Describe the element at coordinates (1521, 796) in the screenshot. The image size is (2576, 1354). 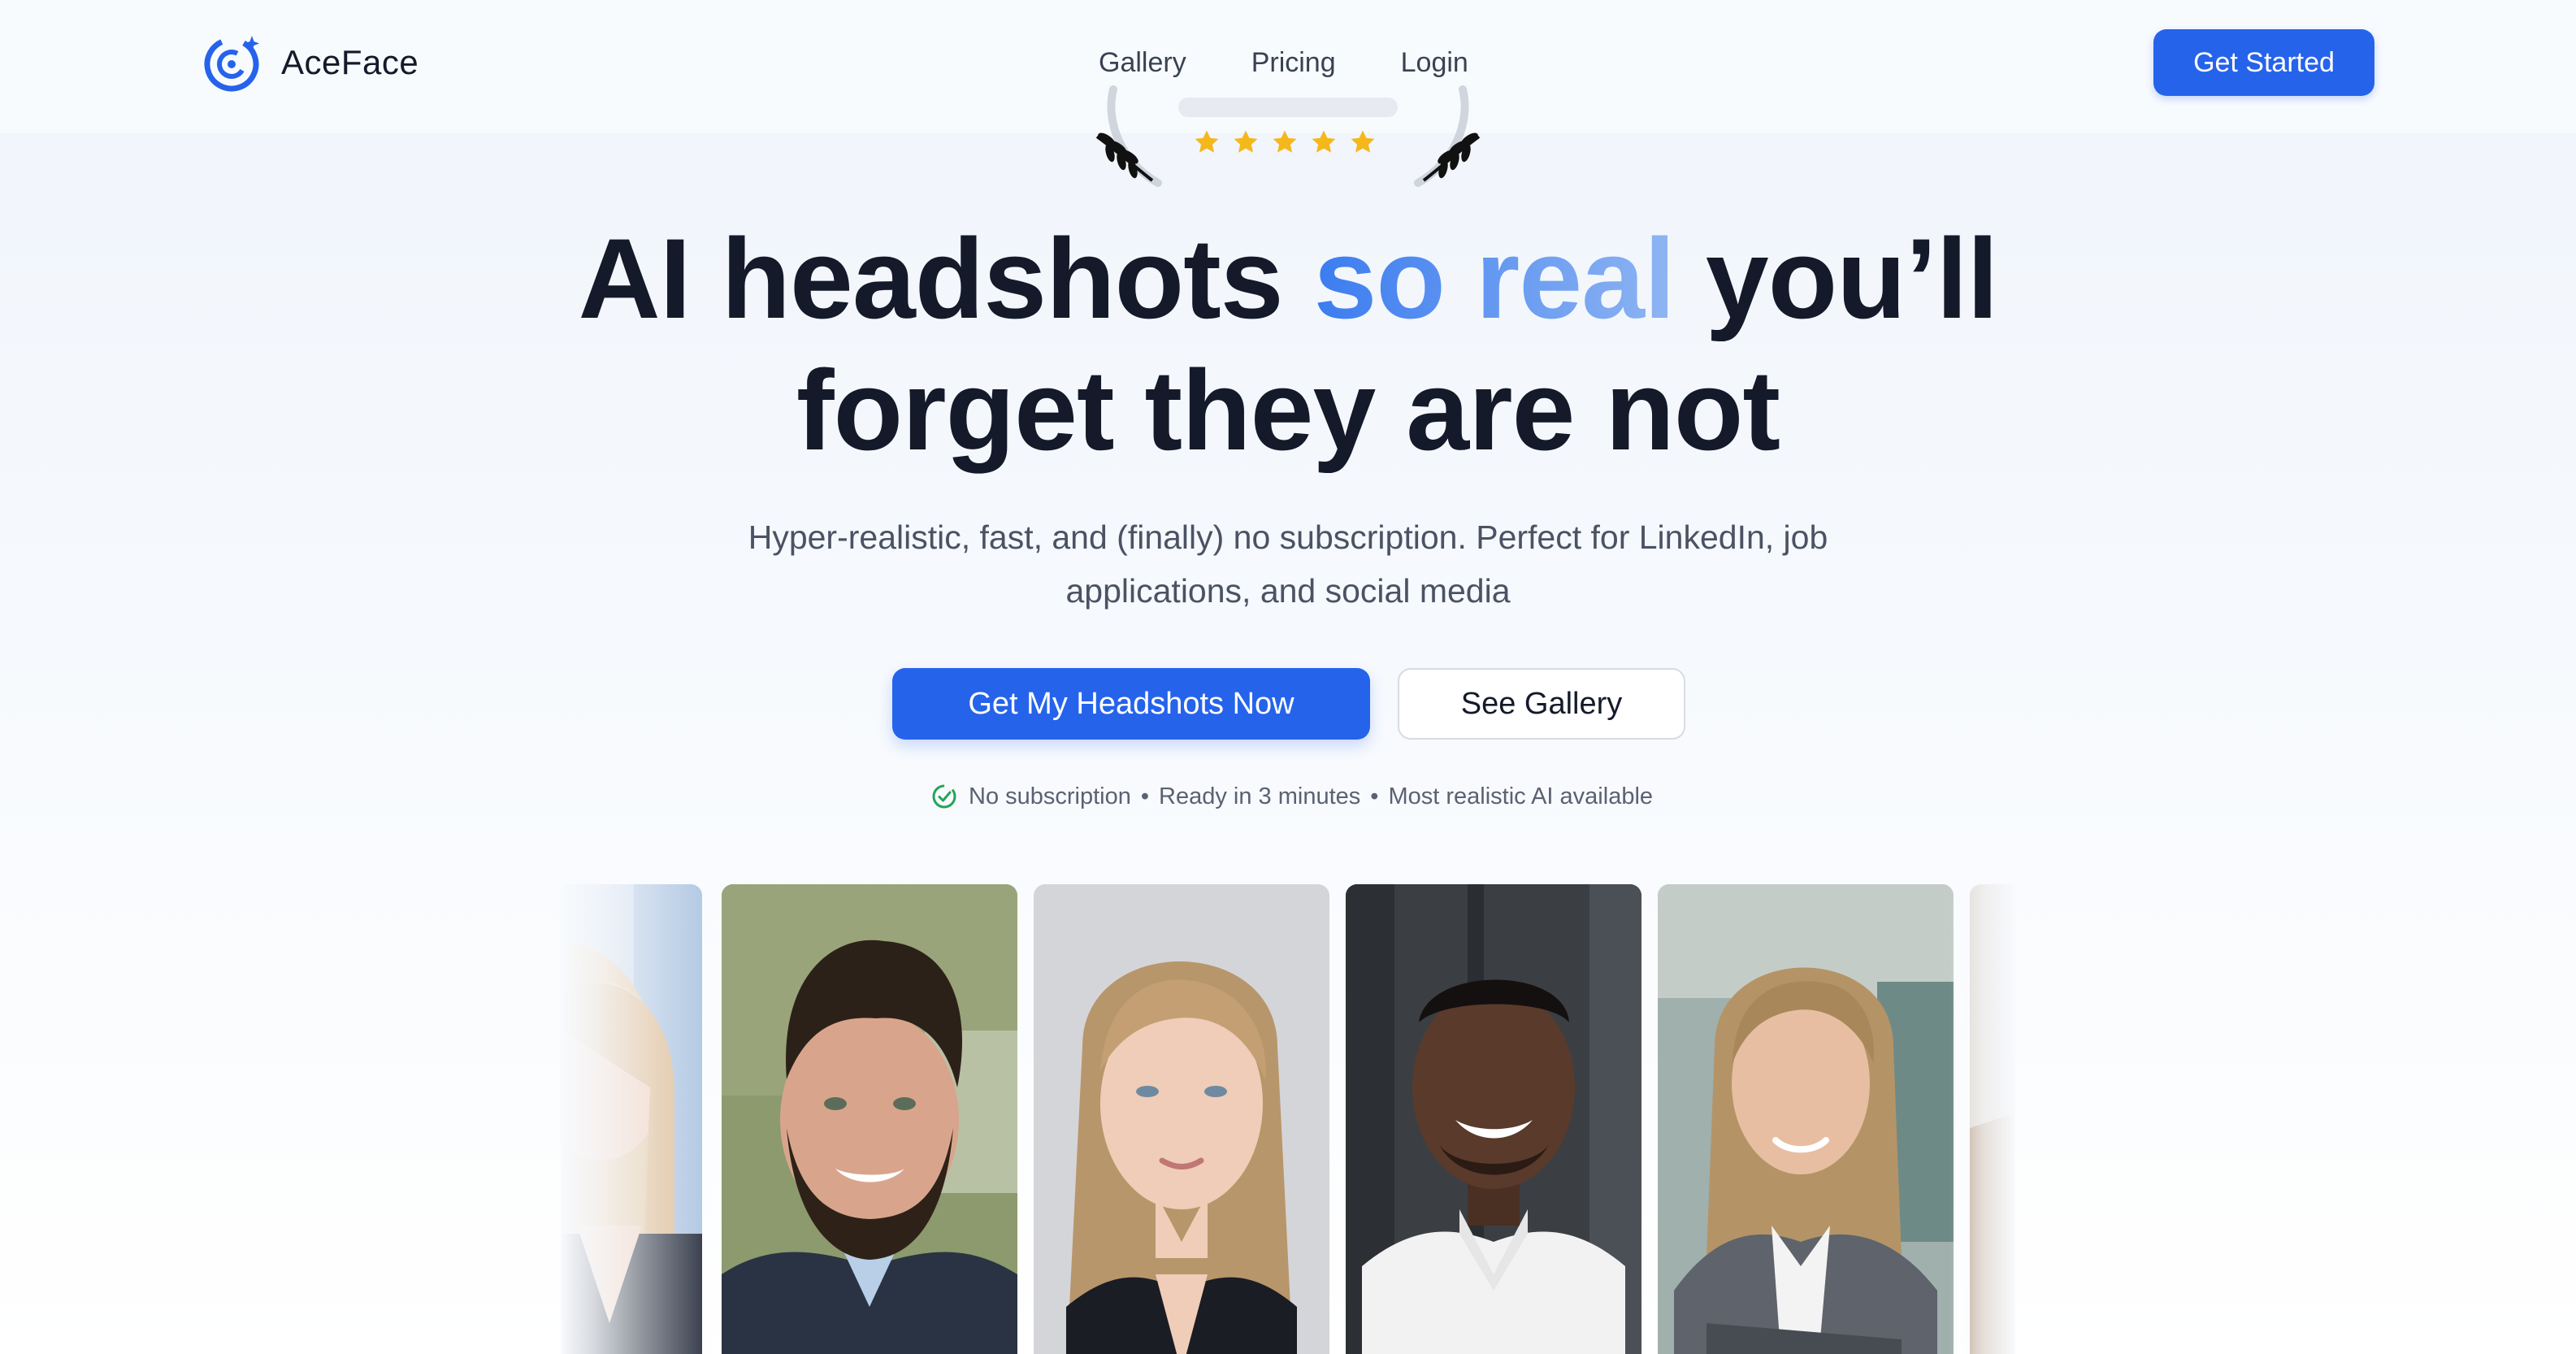
I see `feature-realistic: Most realistic AI available` at that location.